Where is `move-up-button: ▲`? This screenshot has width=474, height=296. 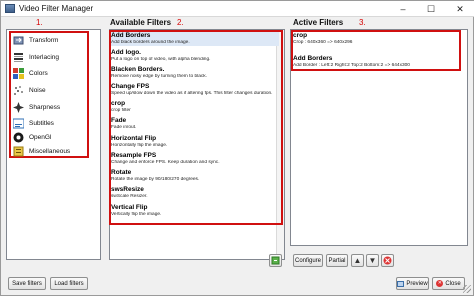 move-up-button: ▲ is located at coordinates (357, 260).